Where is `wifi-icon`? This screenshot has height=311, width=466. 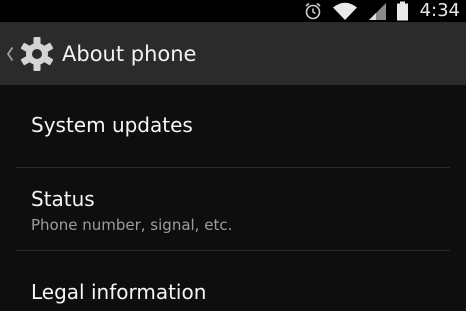 wifi-icon is located at coordinates (345, 11).